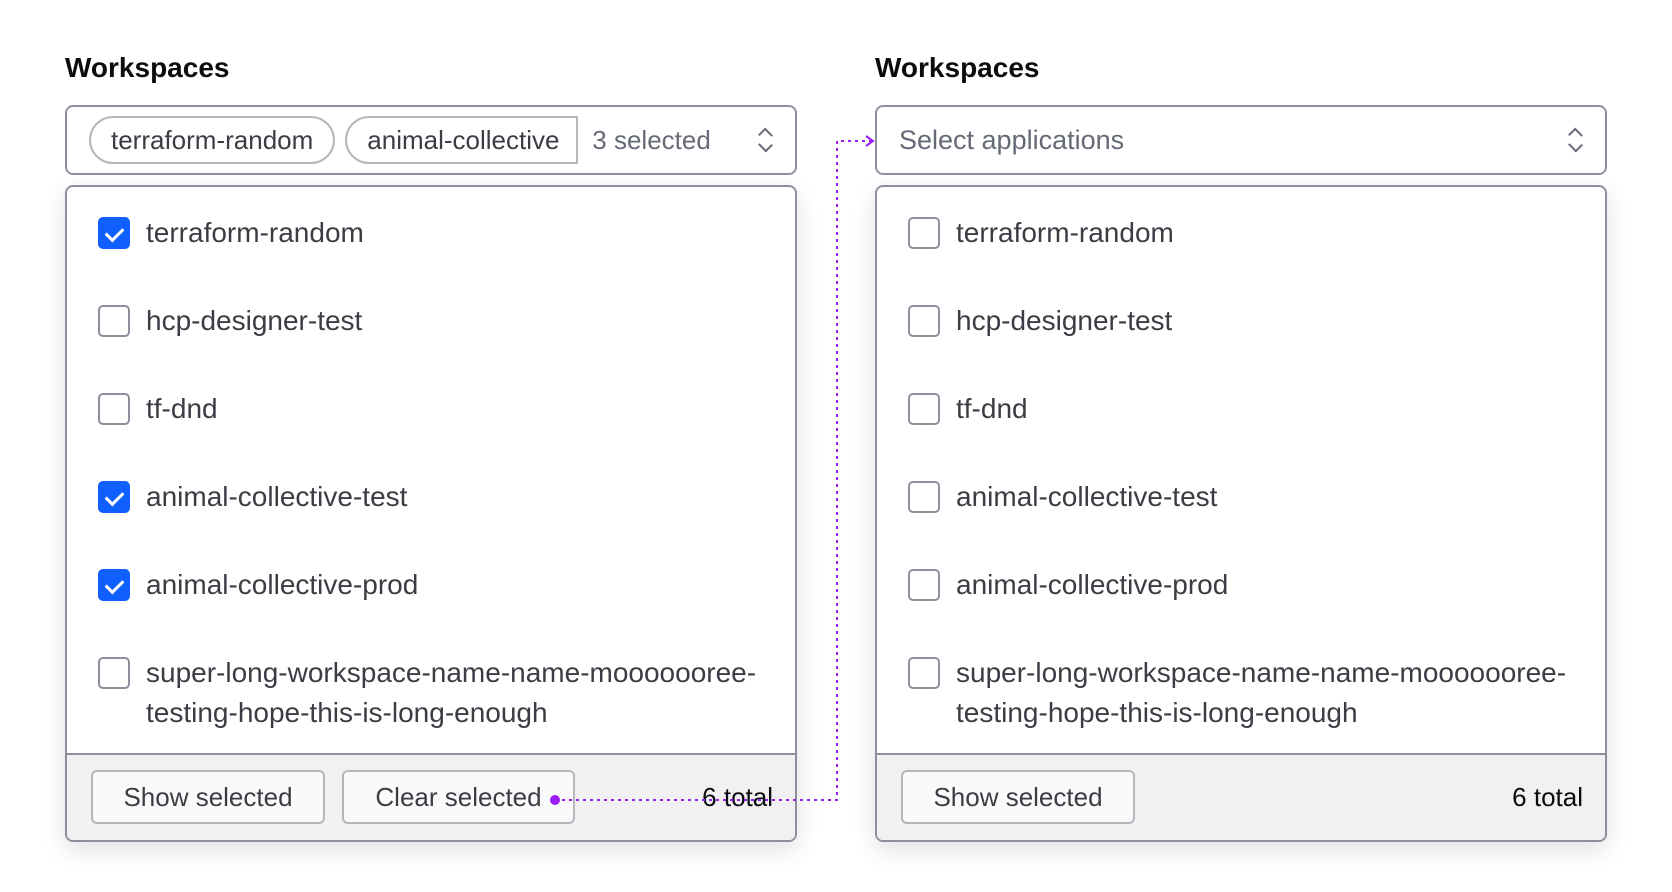  I want to click on clear-selected-button: Clear selected, so click(458, 797).